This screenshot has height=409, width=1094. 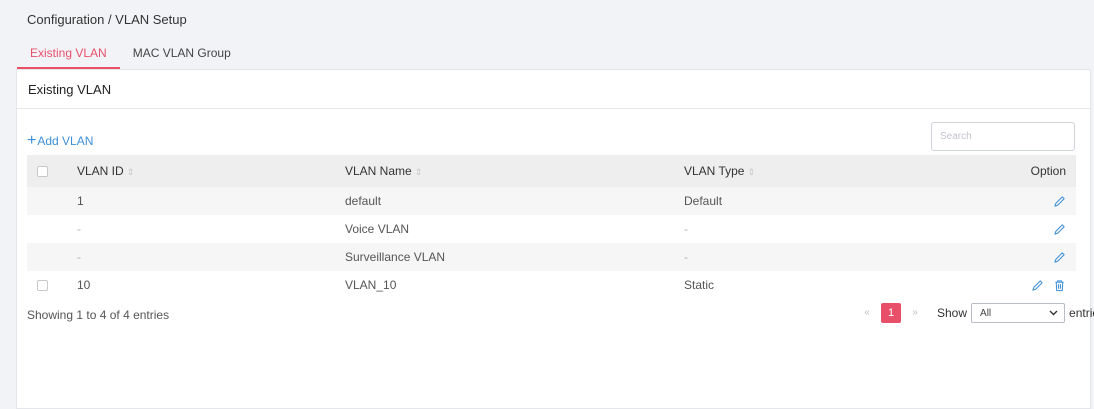 I want to click on trash-icon, so click(x=1059, y=285).